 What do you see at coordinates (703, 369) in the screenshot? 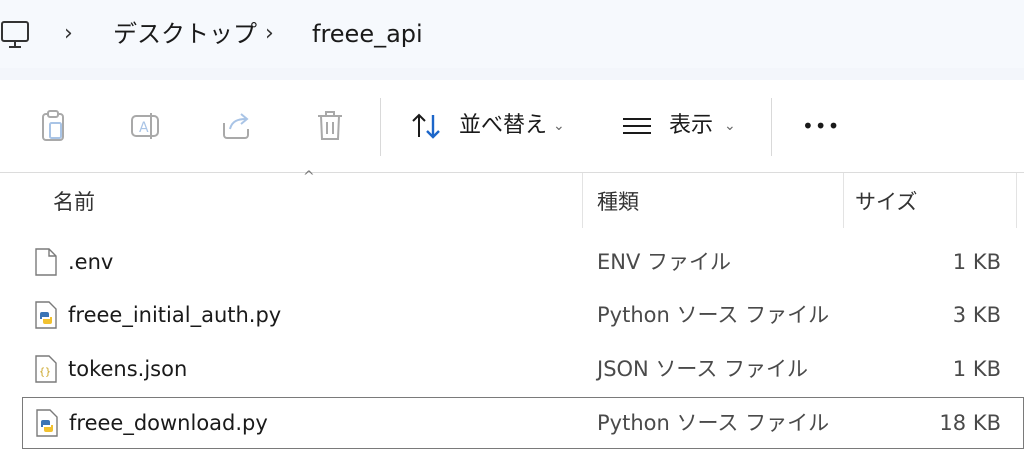
I see `file-type: JSON ソース ファイル` at bounding box center [703, 369].